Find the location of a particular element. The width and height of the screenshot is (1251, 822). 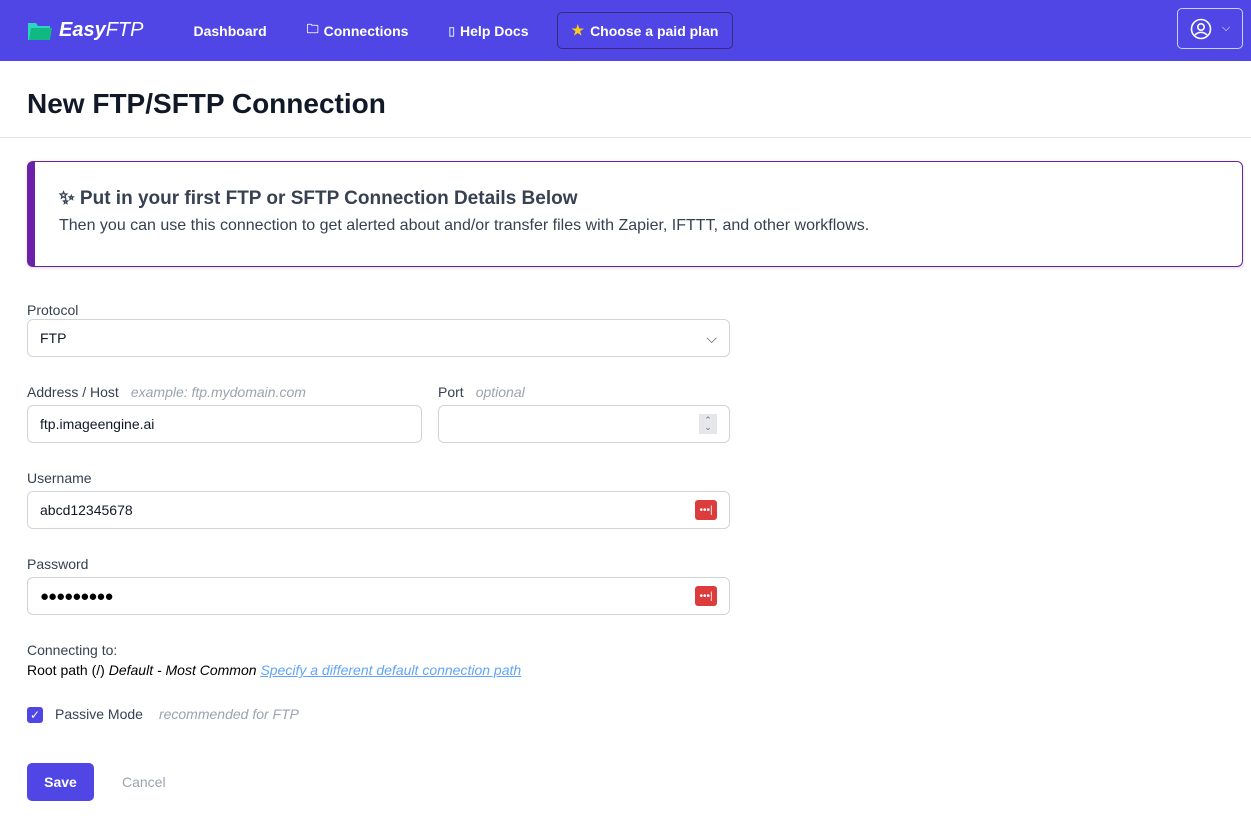

password-value: ●●●●●●●●● is located at coordinates (77, 596).